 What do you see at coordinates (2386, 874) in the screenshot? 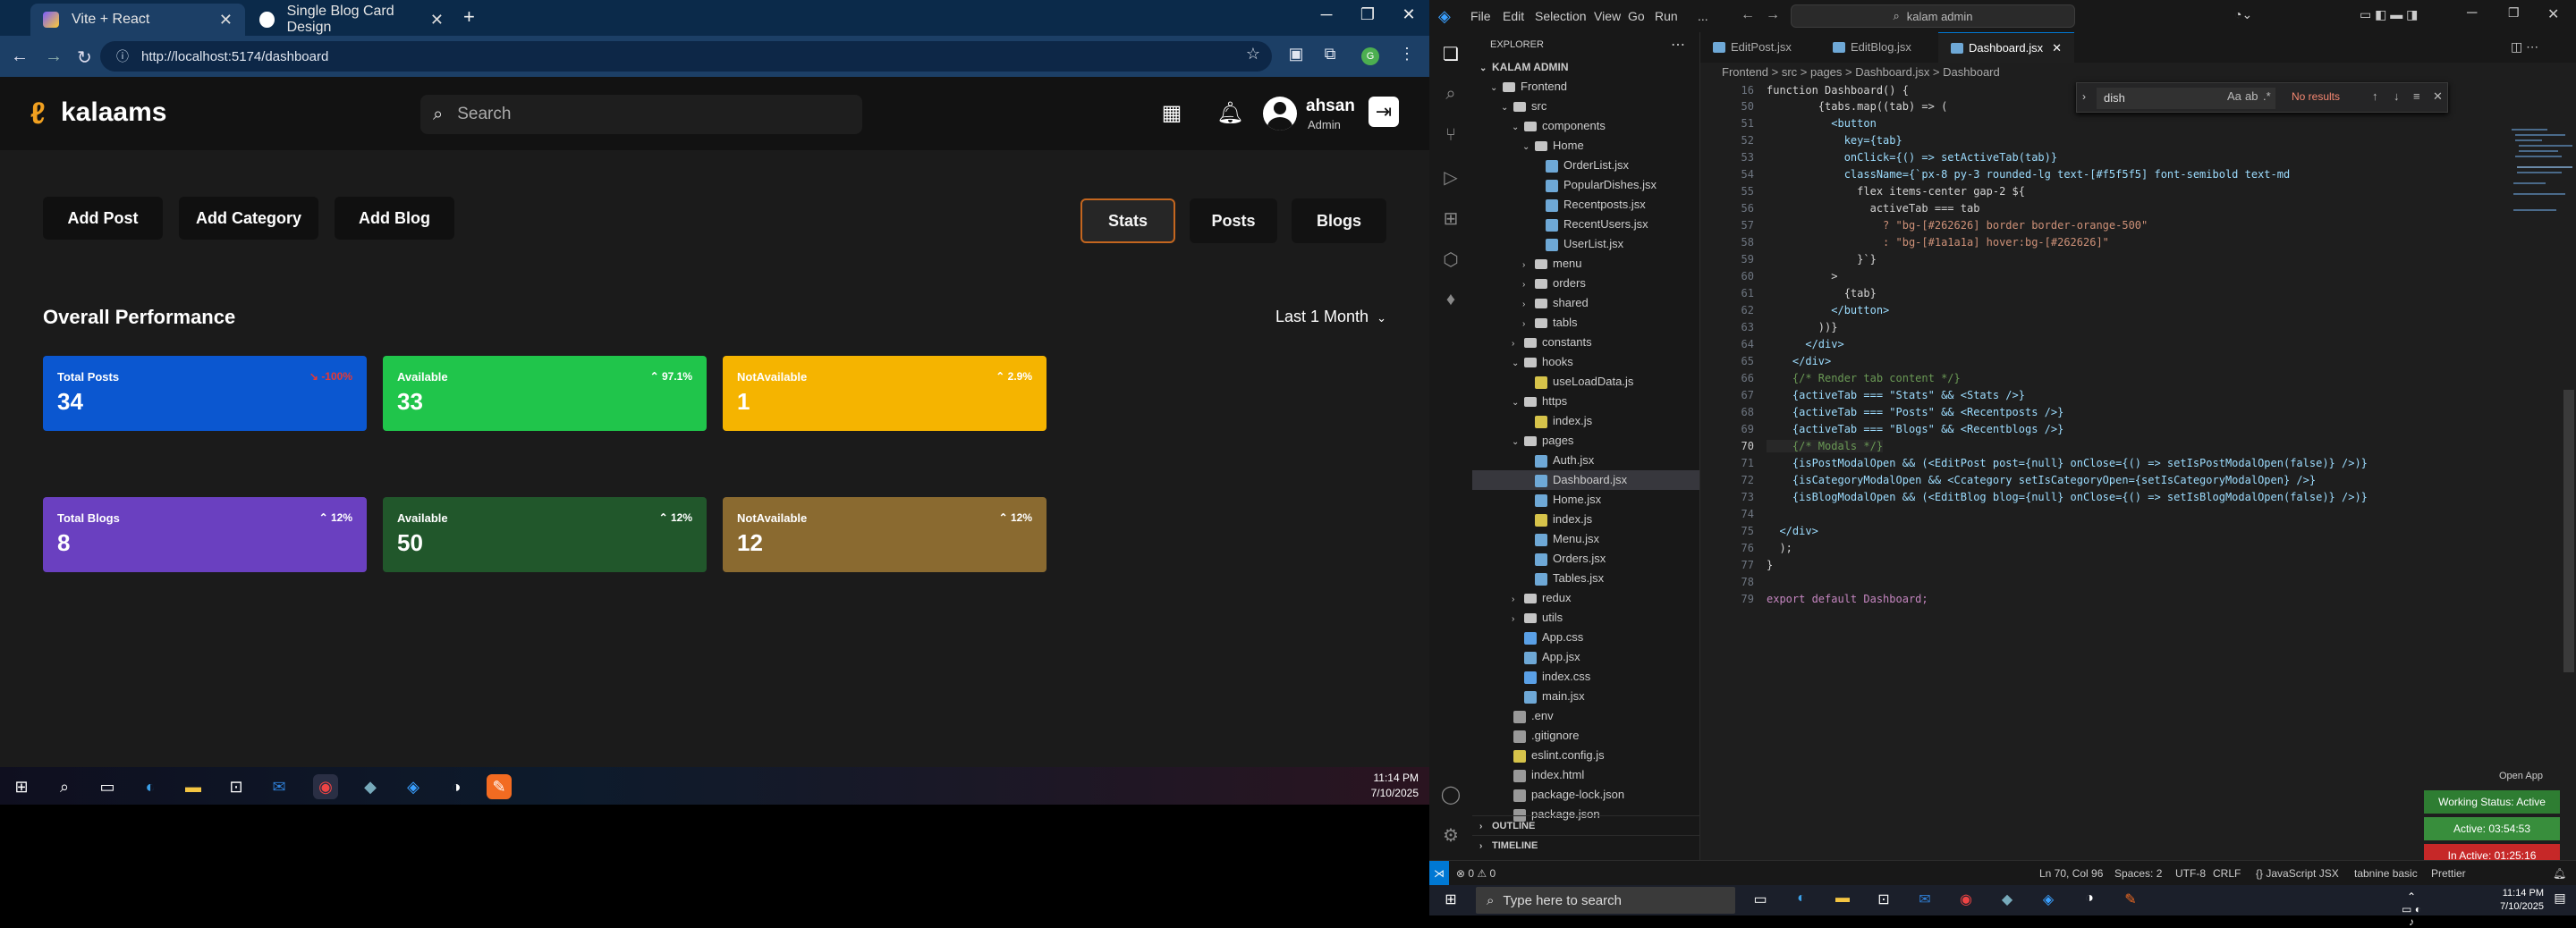
I see `tabnine-status: tabnine basic` at bounding box center [2386, 874].